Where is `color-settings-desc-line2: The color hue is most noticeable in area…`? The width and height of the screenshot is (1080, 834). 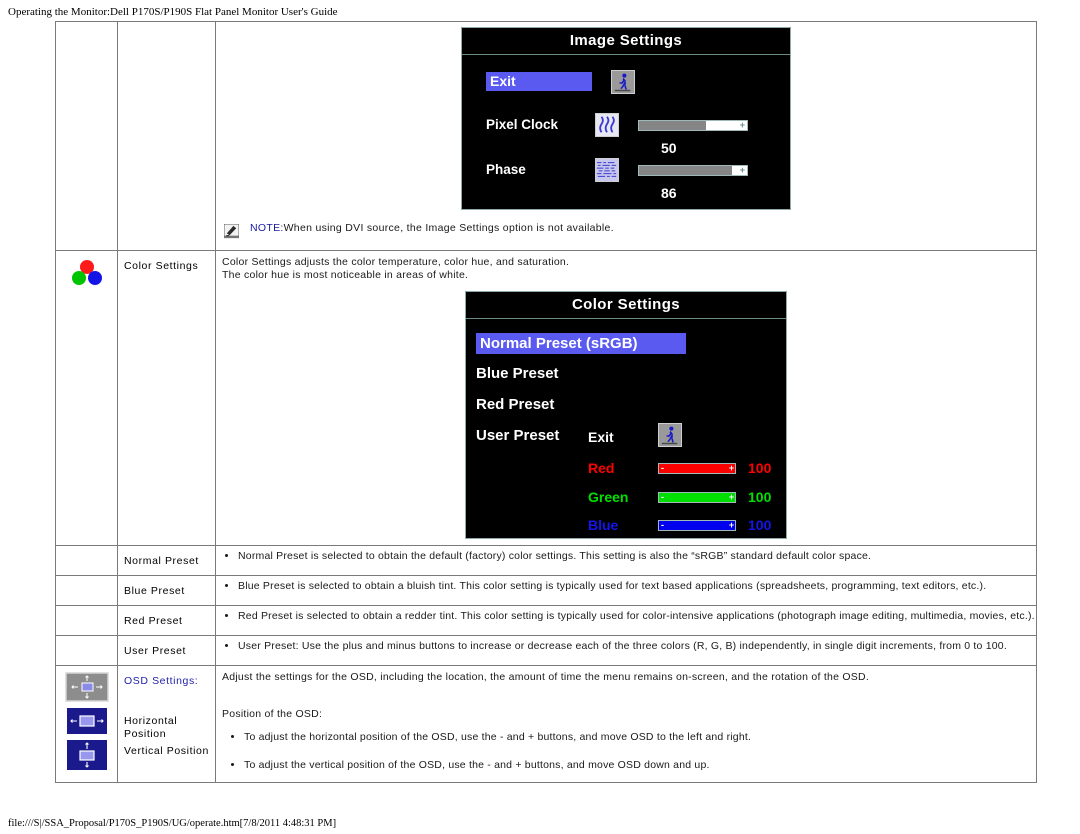
color-settings-desc-line2: The color hue is most noticeable in area… is located at coordinates (345, 275).